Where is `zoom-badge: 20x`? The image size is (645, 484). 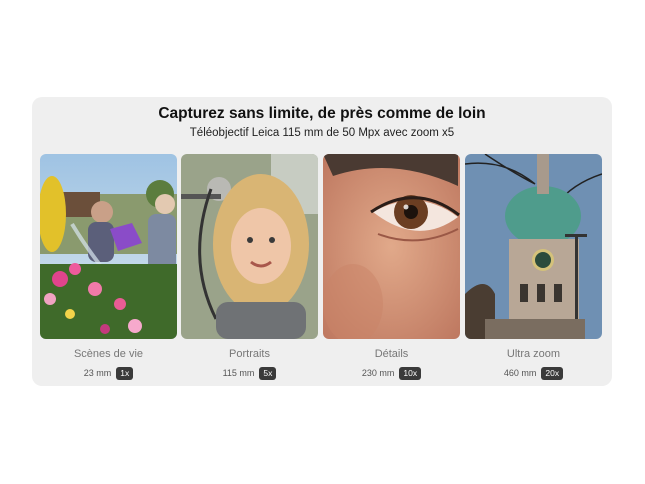
zoom-badge: 20x is located at coordinates (552, 373).